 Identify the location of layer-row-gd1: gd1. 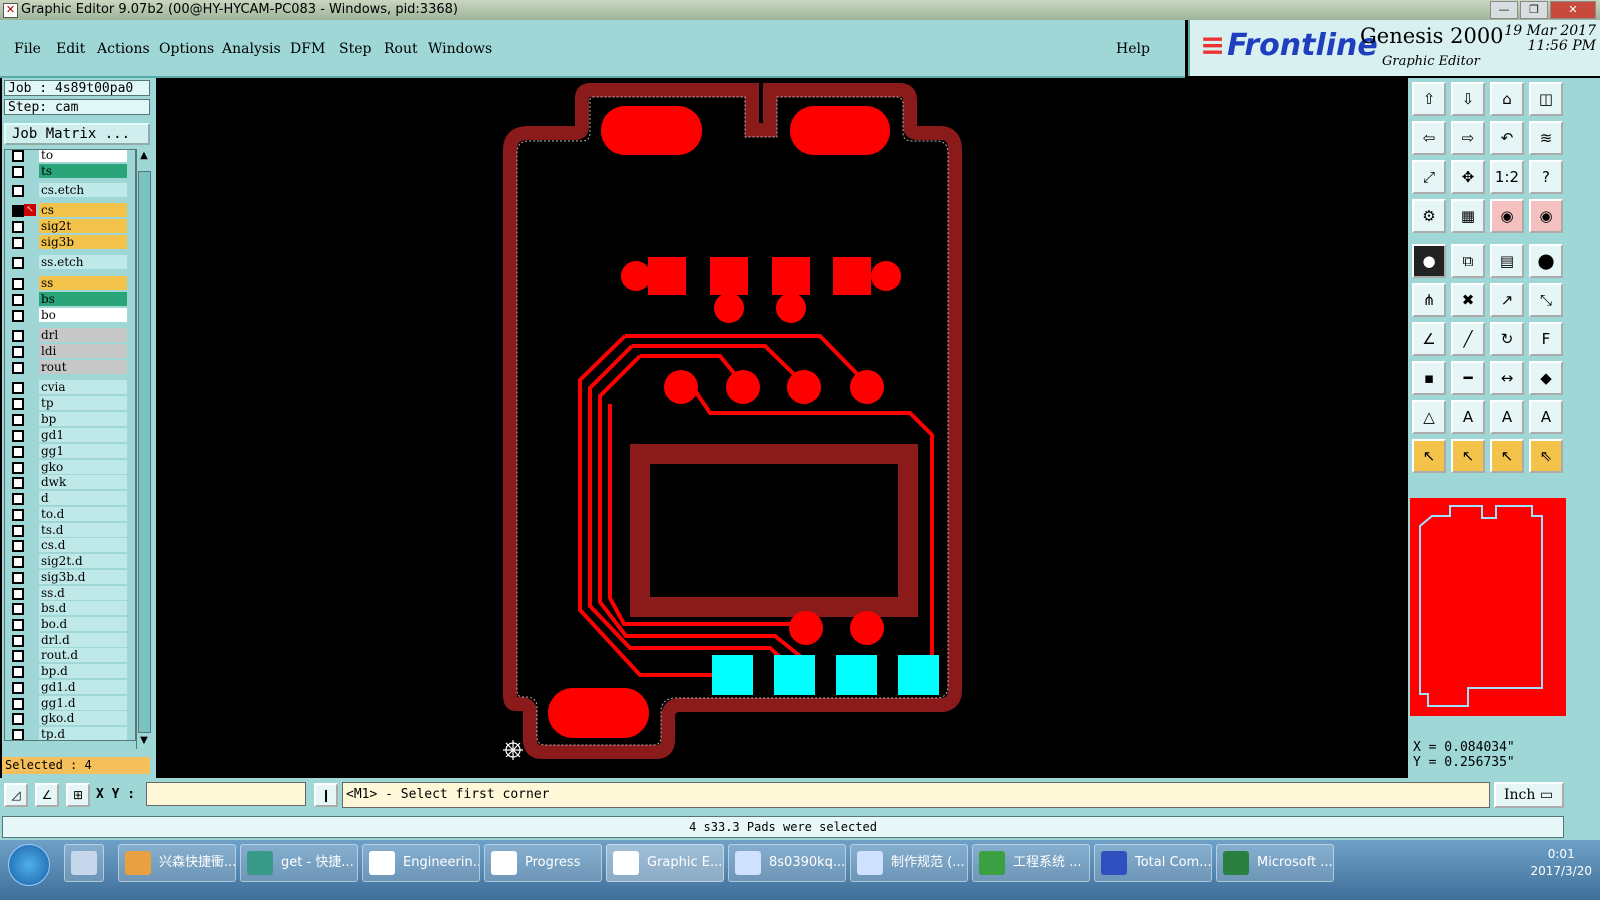
(70, 435).